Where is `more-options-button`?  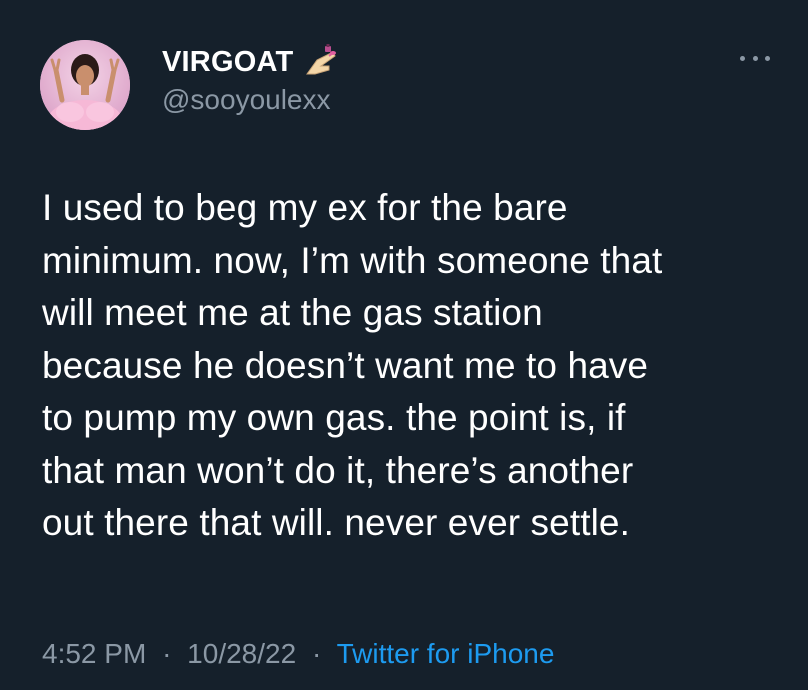 more-options-button is located at coordinates (755, 58).